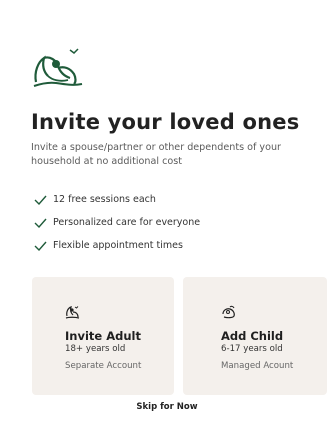  Describe the element at coordinates (252, 349) in the screenshot. I see `add-child-age: 6-17 years old` at that location.